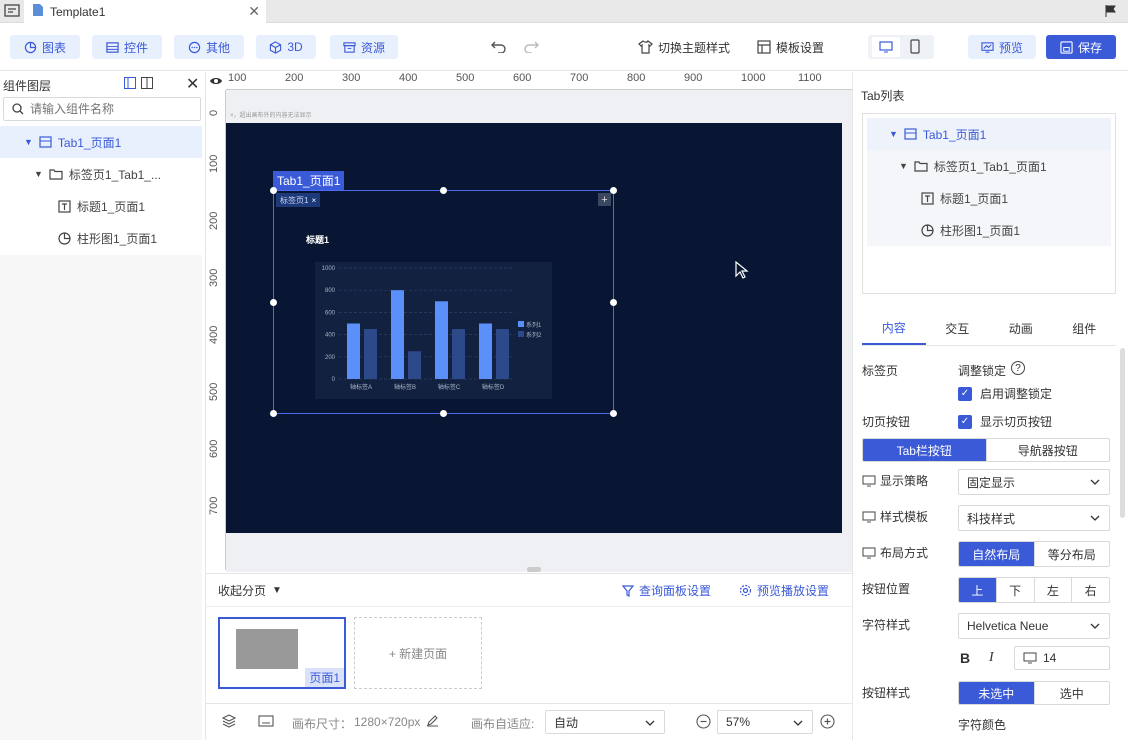  I want to click on resize-handle-w, so click(273, 302).